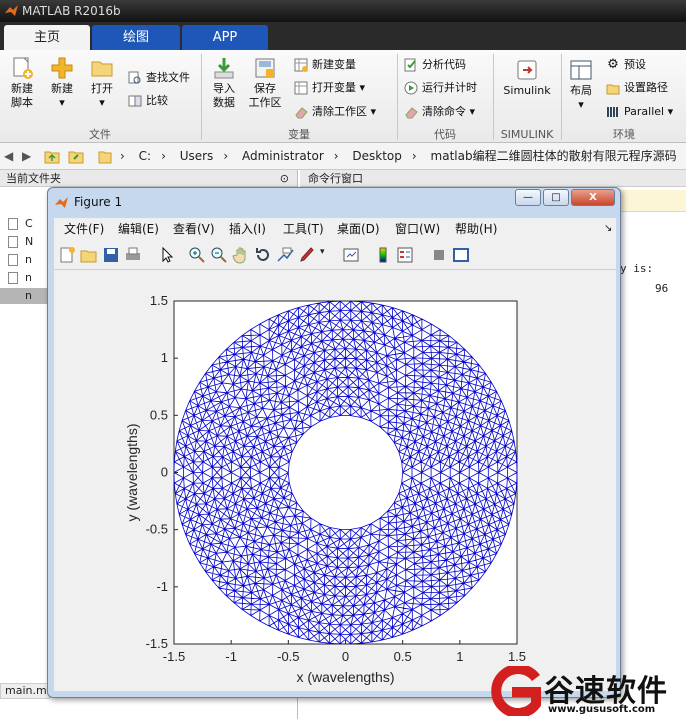 The image size is (686, 719). What do you see at coordinates (411, 88) in the screenshot?
I see `run-and-time-icon` at bounding box center [411, 88].